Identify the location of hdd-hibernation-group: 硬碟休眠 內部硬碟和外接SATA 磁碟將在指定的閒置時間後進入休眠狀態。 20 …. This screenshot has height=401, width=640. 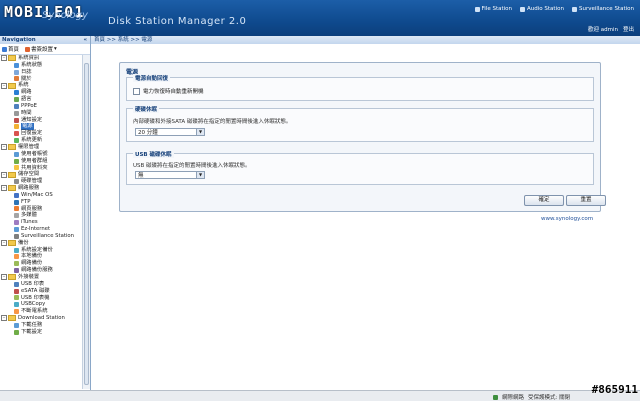
(360, 123).